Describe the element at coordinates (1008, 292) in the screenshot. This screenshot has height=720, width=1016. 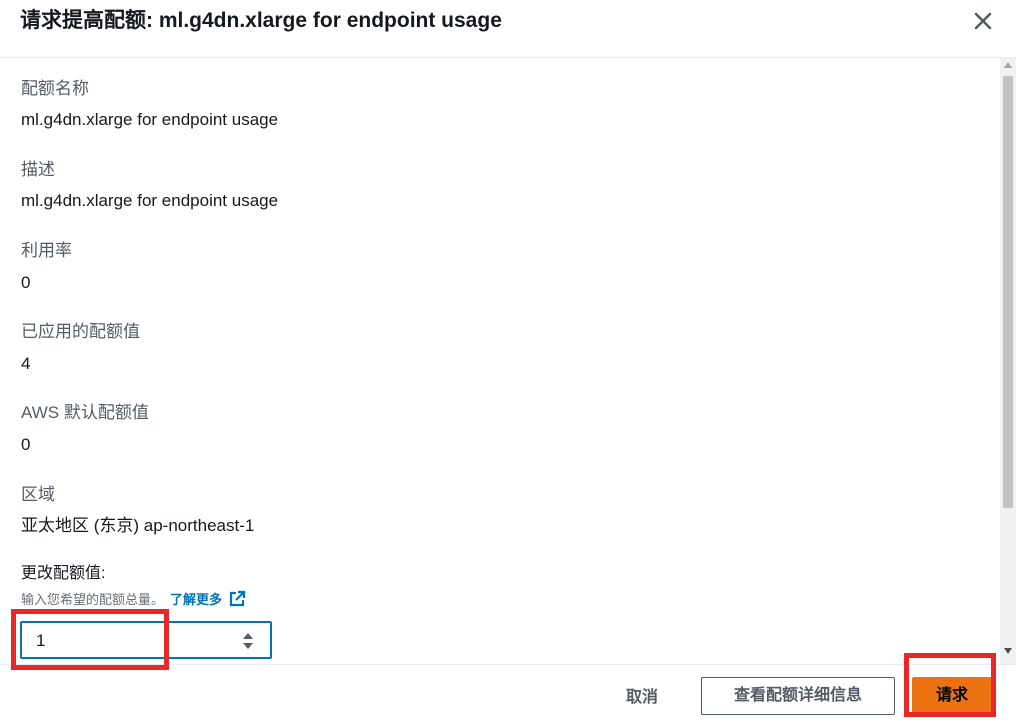
I see `scrollbar-thumb` at that location.